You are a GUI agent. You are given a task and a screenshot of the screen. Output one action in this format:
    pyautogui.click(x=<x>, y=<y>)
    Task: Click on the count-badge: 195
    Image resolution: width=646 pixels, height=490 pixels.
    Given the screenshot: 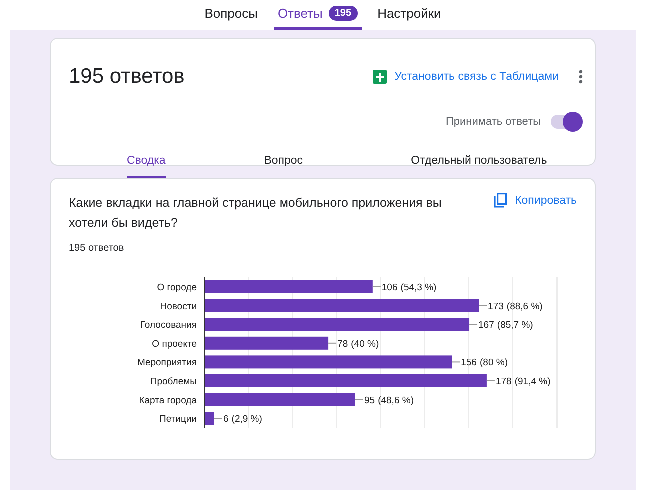 What is the action you would take?
    pyautogui.click(x=343, y=13)
    